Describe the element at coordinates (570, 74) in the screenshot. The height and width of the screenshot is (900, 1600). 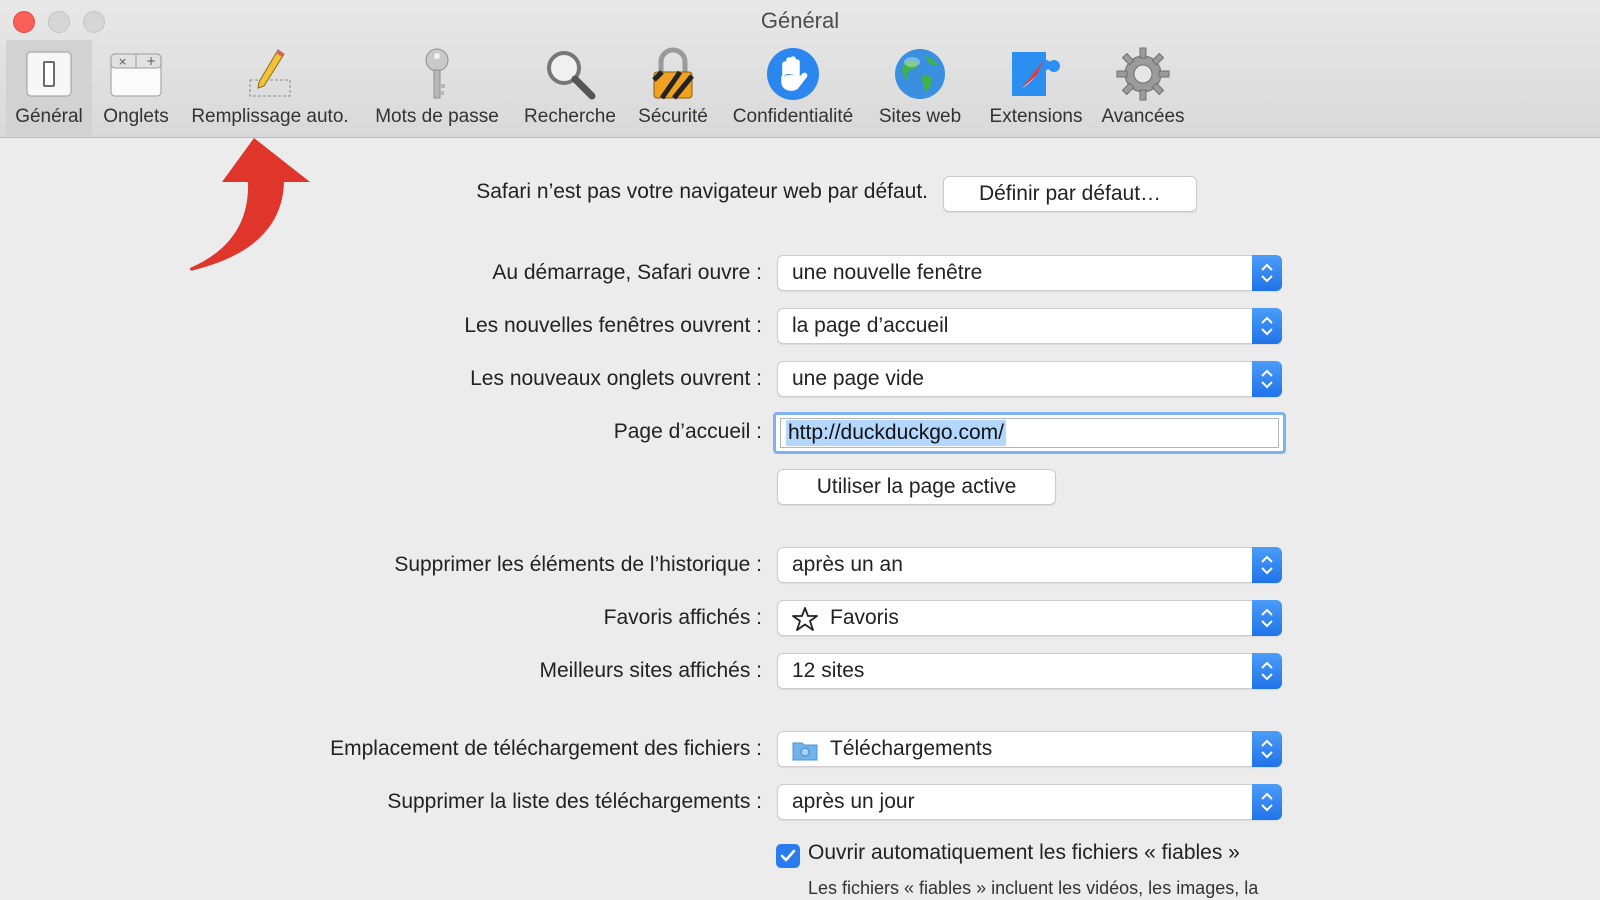
I see `magnifier-icon` at that location.